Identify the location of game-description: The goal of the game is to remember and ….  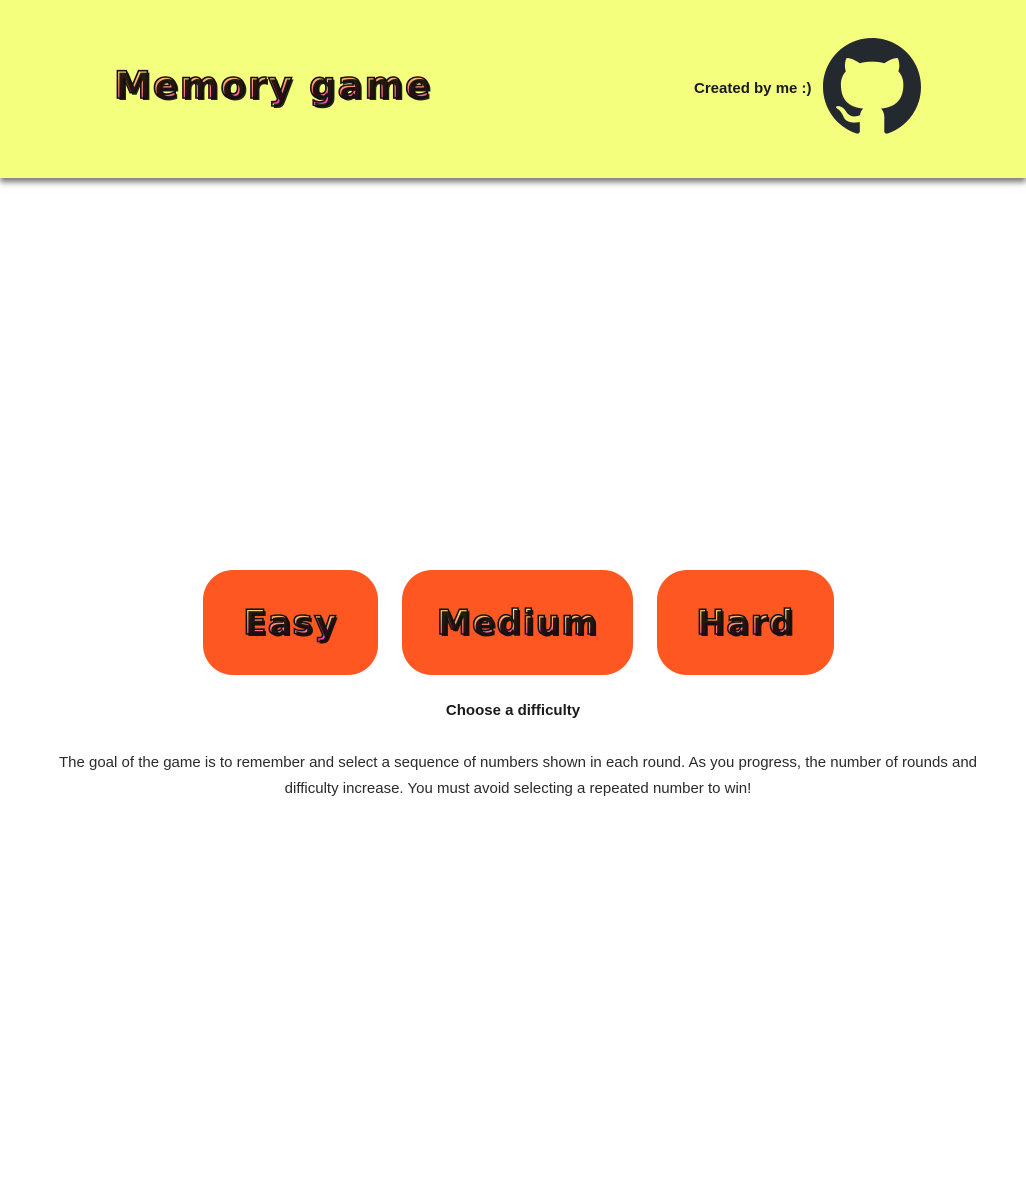
(518, 775).